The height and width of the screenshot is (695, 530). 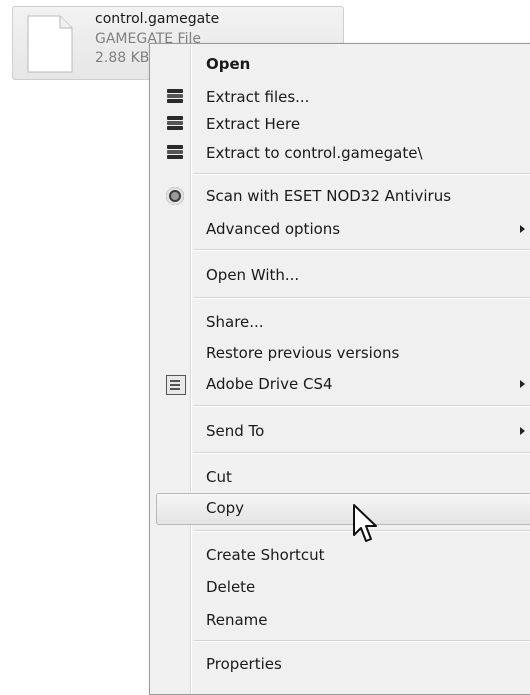 I want to click on menu-item-open: Open, so click(x=341, y=64).